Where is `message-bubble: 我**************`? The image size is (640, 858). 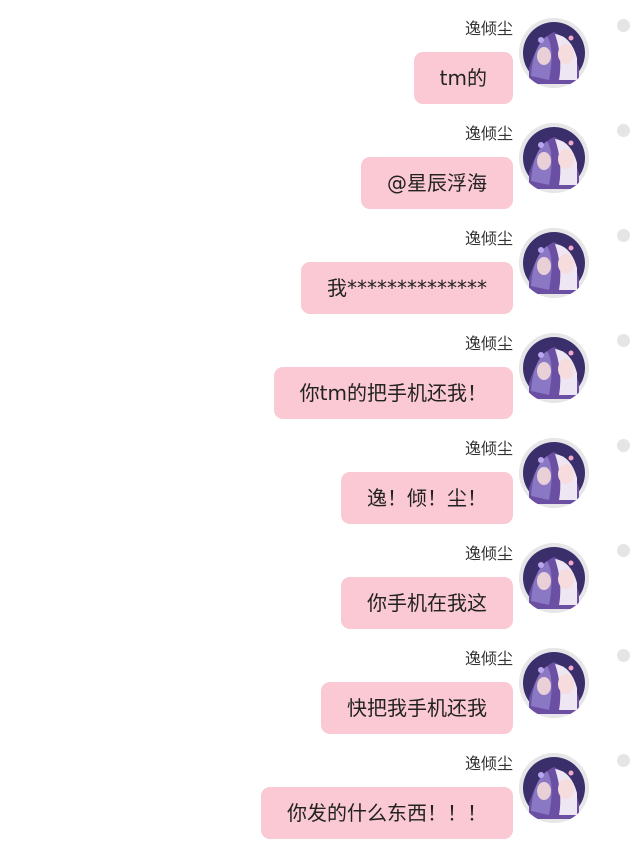 message-bubble: 我************** is located at coordinates (407, 288).